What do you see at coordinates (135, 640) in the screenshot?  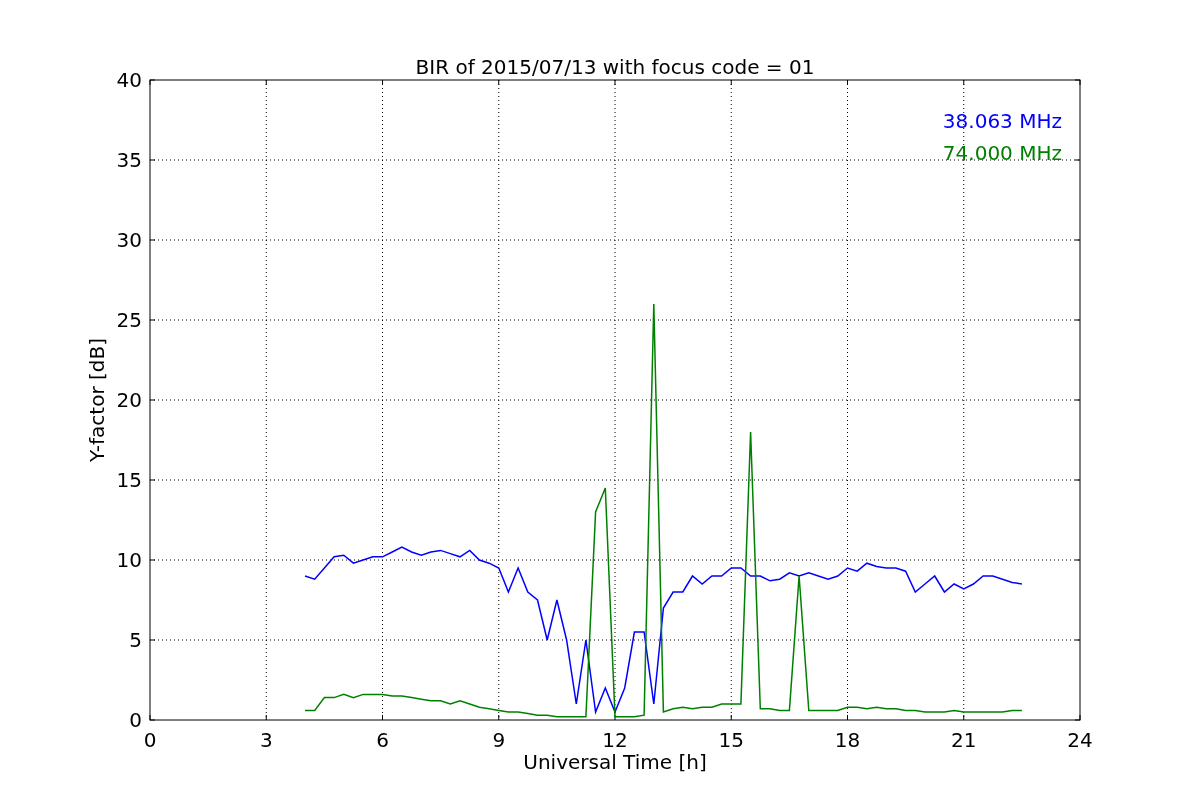 I see `tick-label: 5` at bounding box center [135, 640].